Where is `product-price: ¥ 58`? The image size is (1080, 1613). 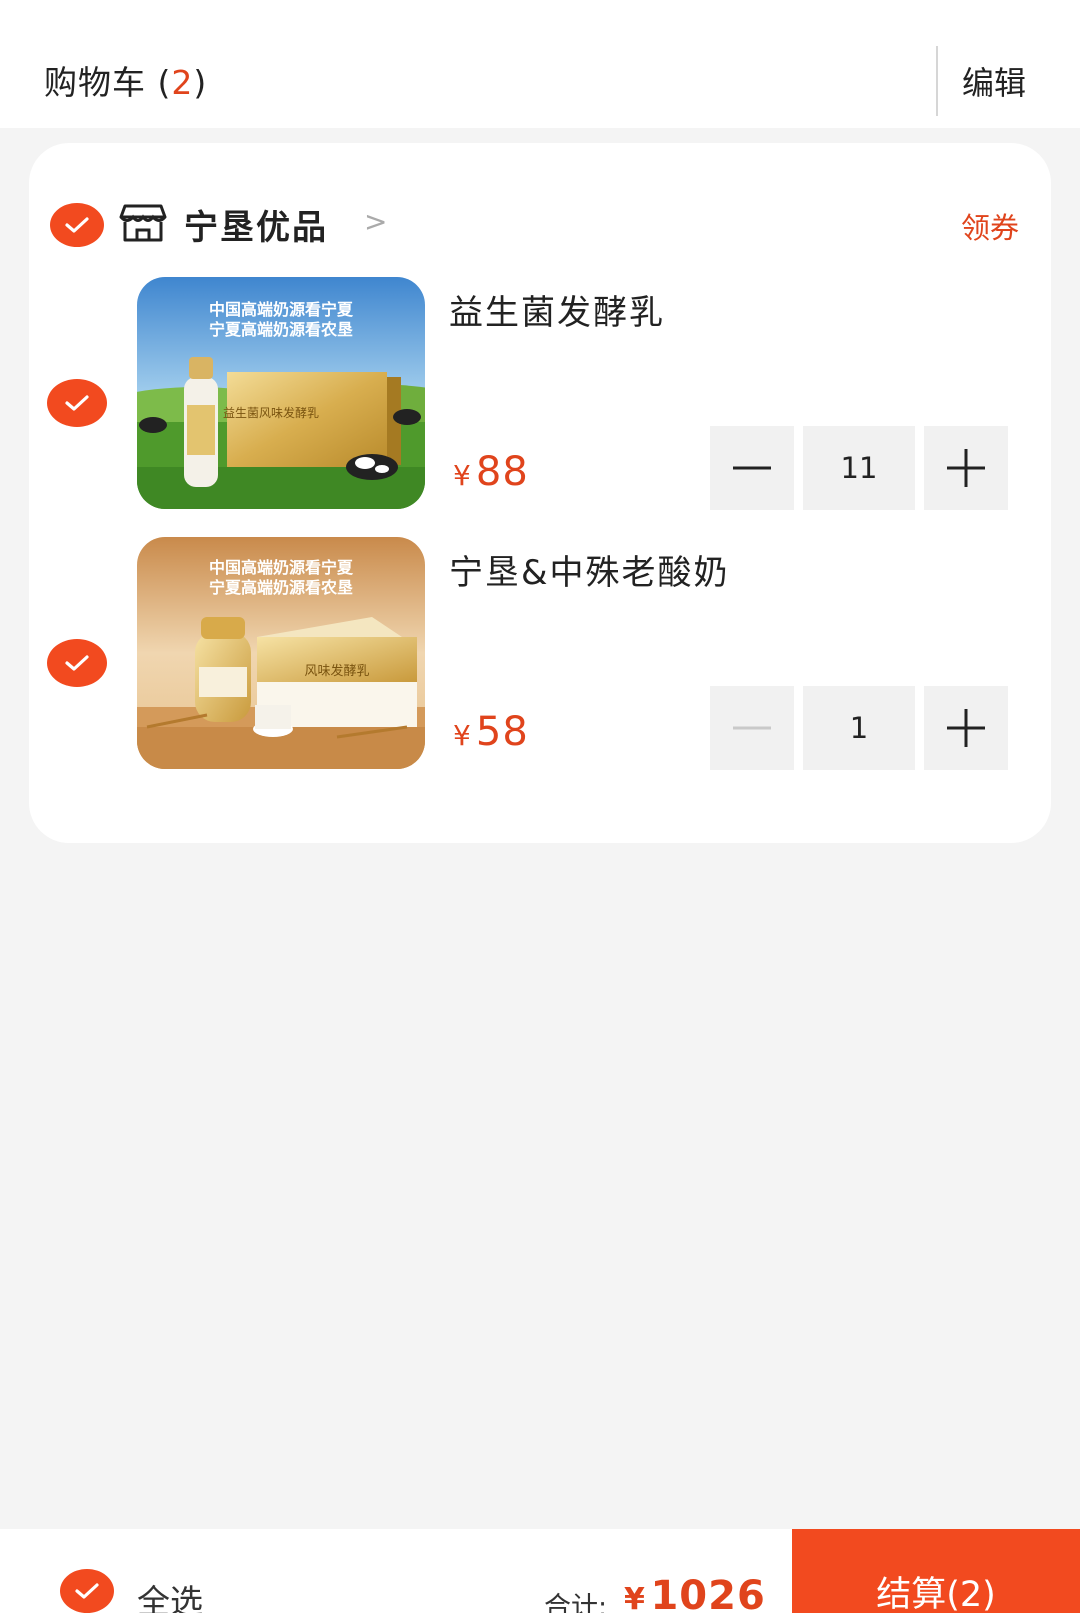 product-price: ¥ 58 is located at coordinates (491, 732).